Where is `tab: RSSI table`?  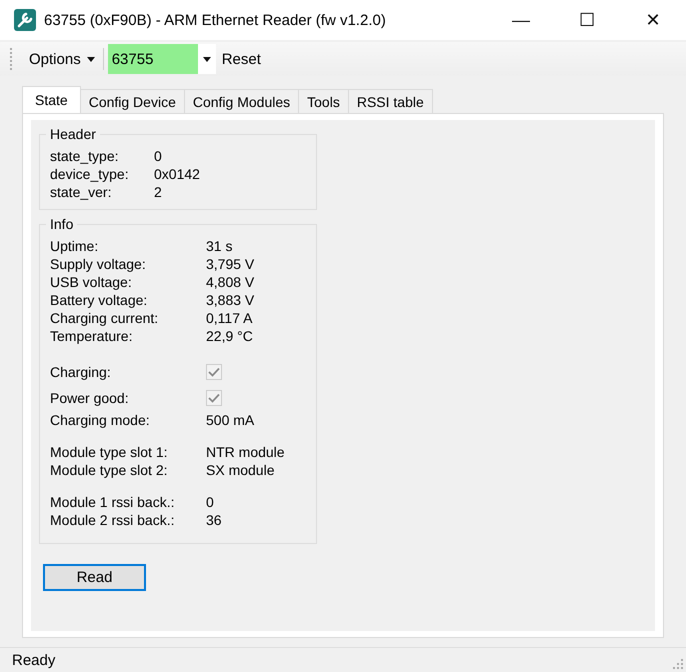 tab: RSSI table is located at coordinates (390, 101).